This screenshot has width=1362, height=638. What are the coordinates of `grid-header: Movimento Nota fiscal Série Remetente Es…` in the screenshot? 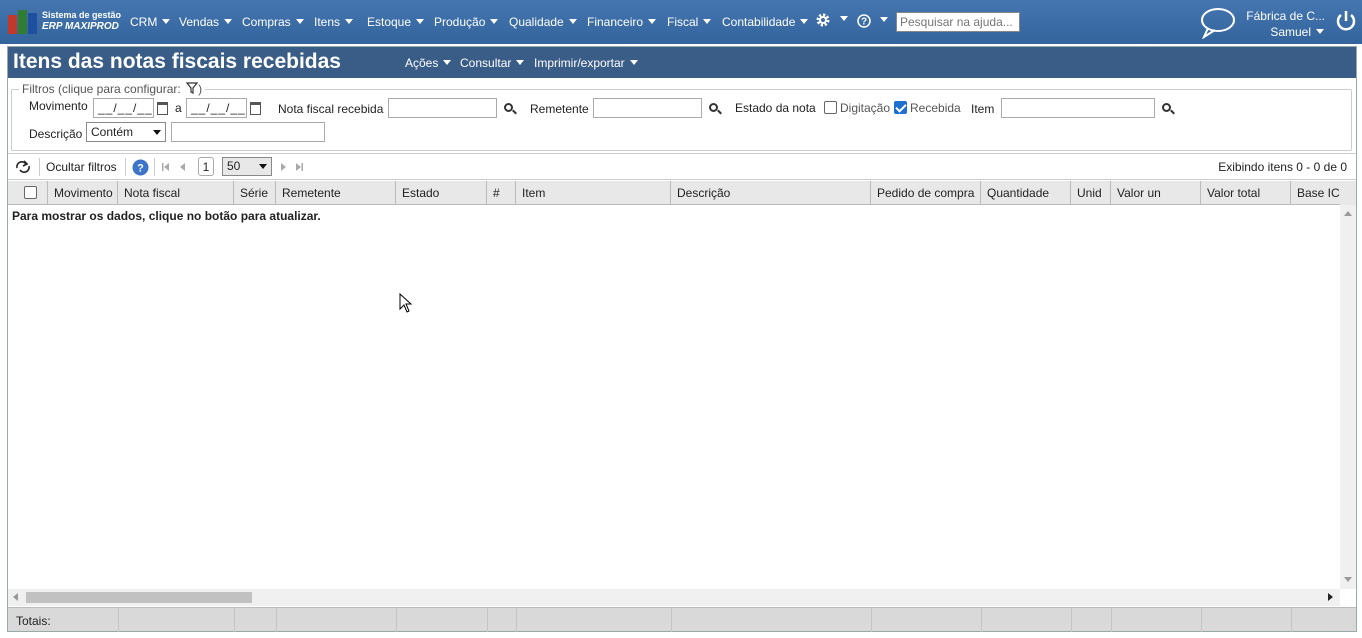 It's located at (682, 193).